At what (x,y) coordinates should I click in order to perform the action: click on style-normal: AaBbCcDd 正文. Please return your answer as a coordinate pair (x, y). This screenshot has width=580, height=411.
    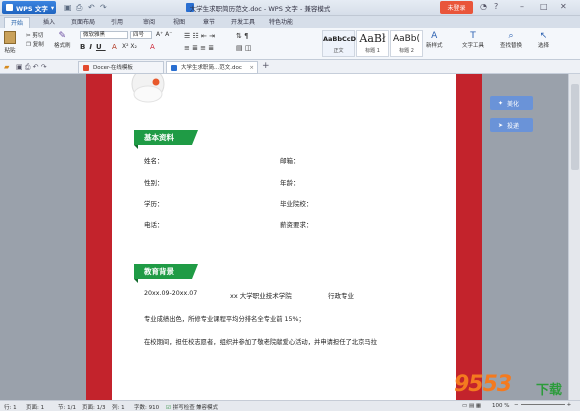
    Looking at the image, I should click on (341, 43).